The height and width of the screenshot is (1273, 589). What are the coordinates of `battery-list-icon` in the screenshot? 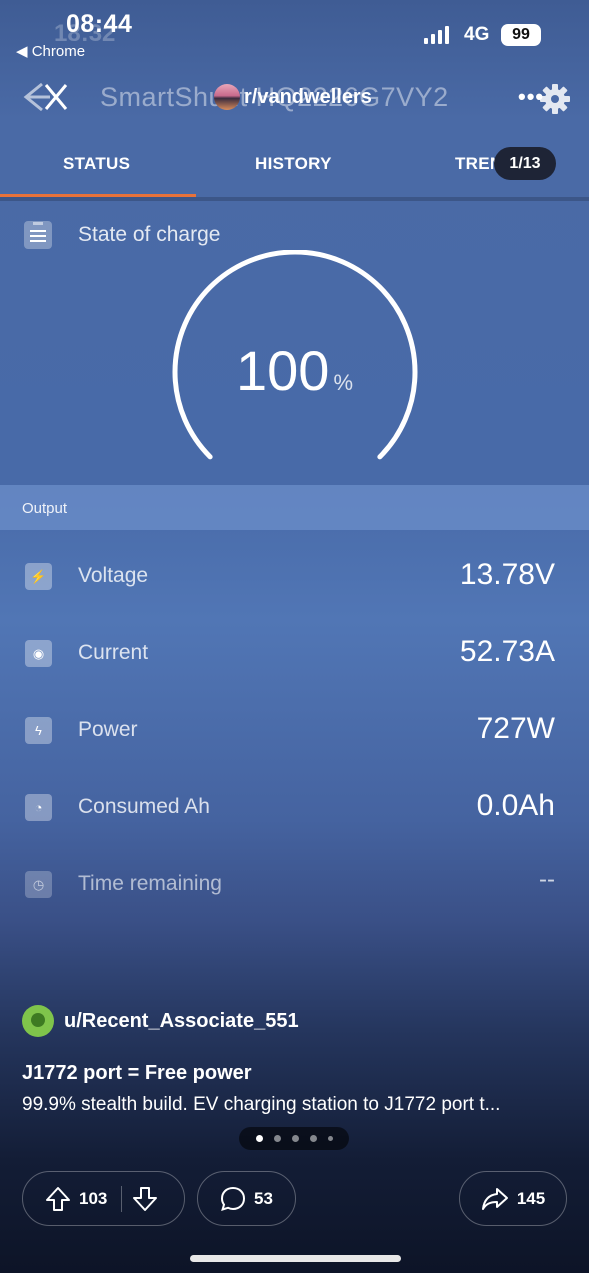 It's located at (38, 235).